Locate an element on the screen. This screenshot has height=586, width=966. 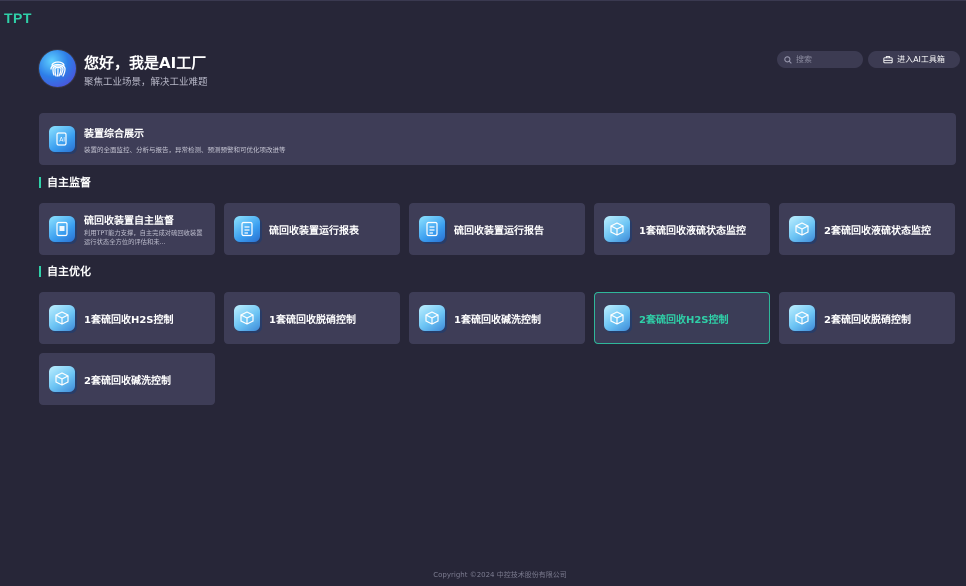
card-label: 2套硫回收H2S控制 is located at coordinates (684, 320).